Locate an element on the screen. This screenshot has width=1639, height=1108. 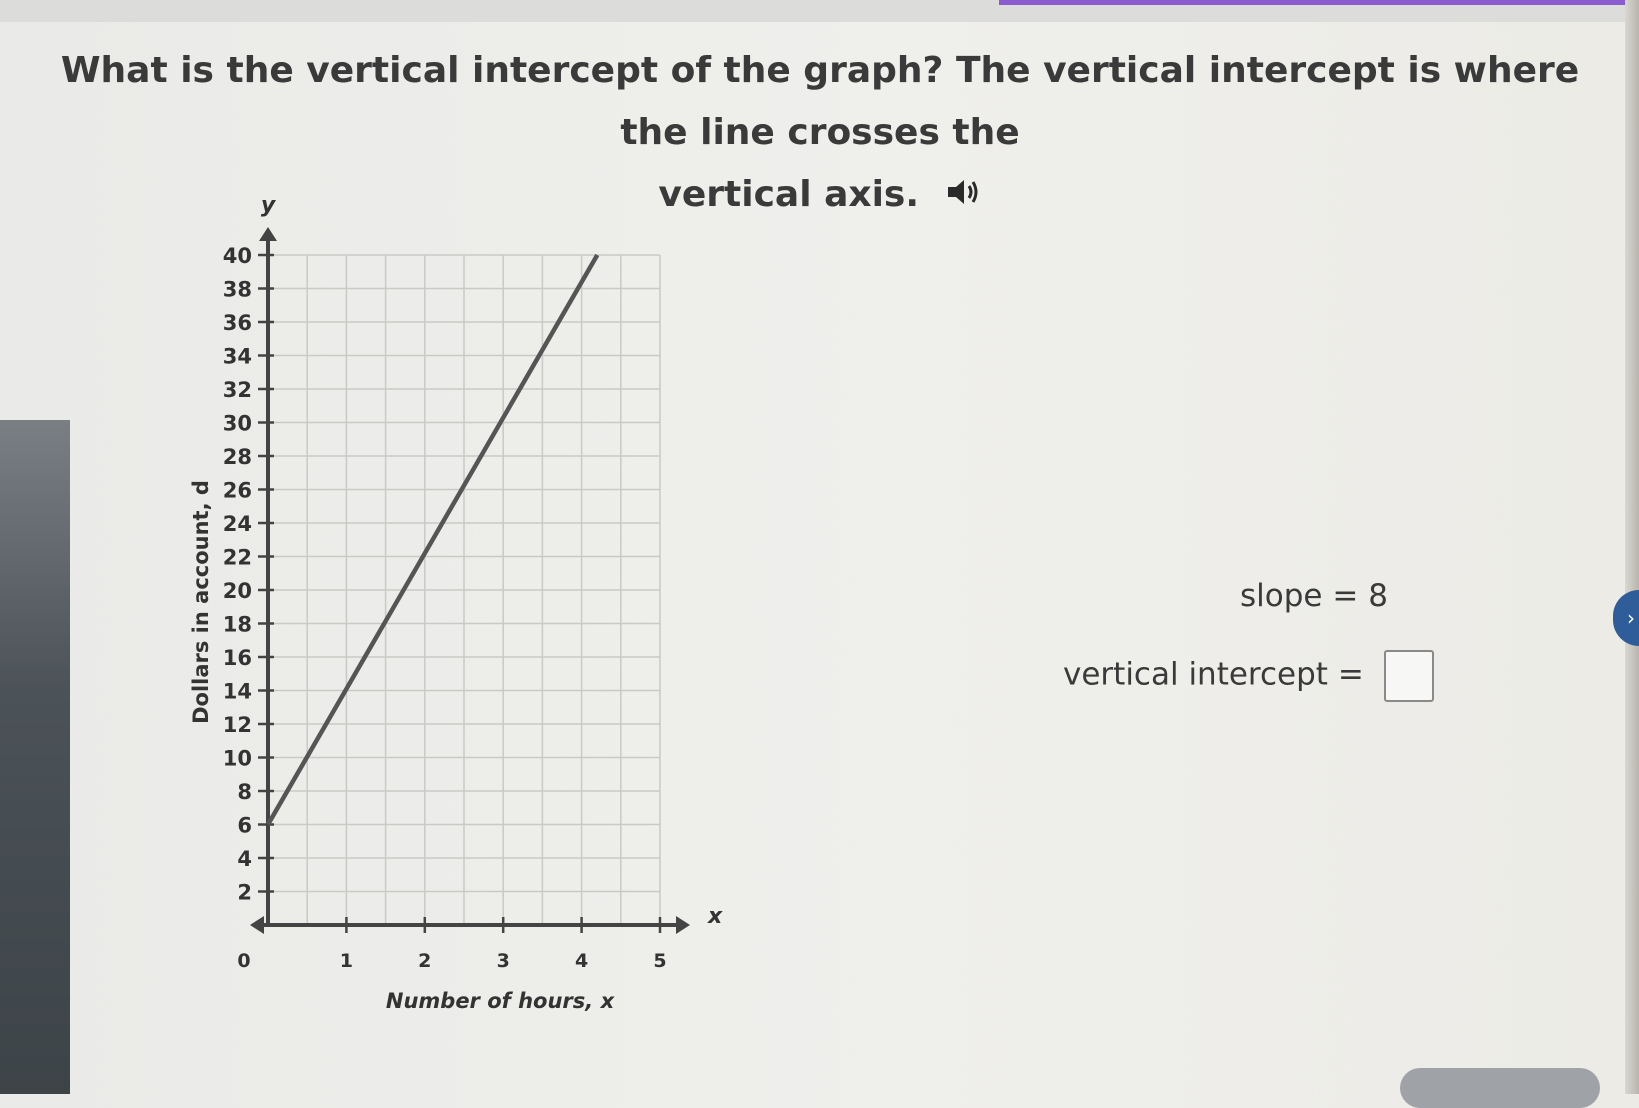
screen-bezel-right is located at coordinates (1632, 547).